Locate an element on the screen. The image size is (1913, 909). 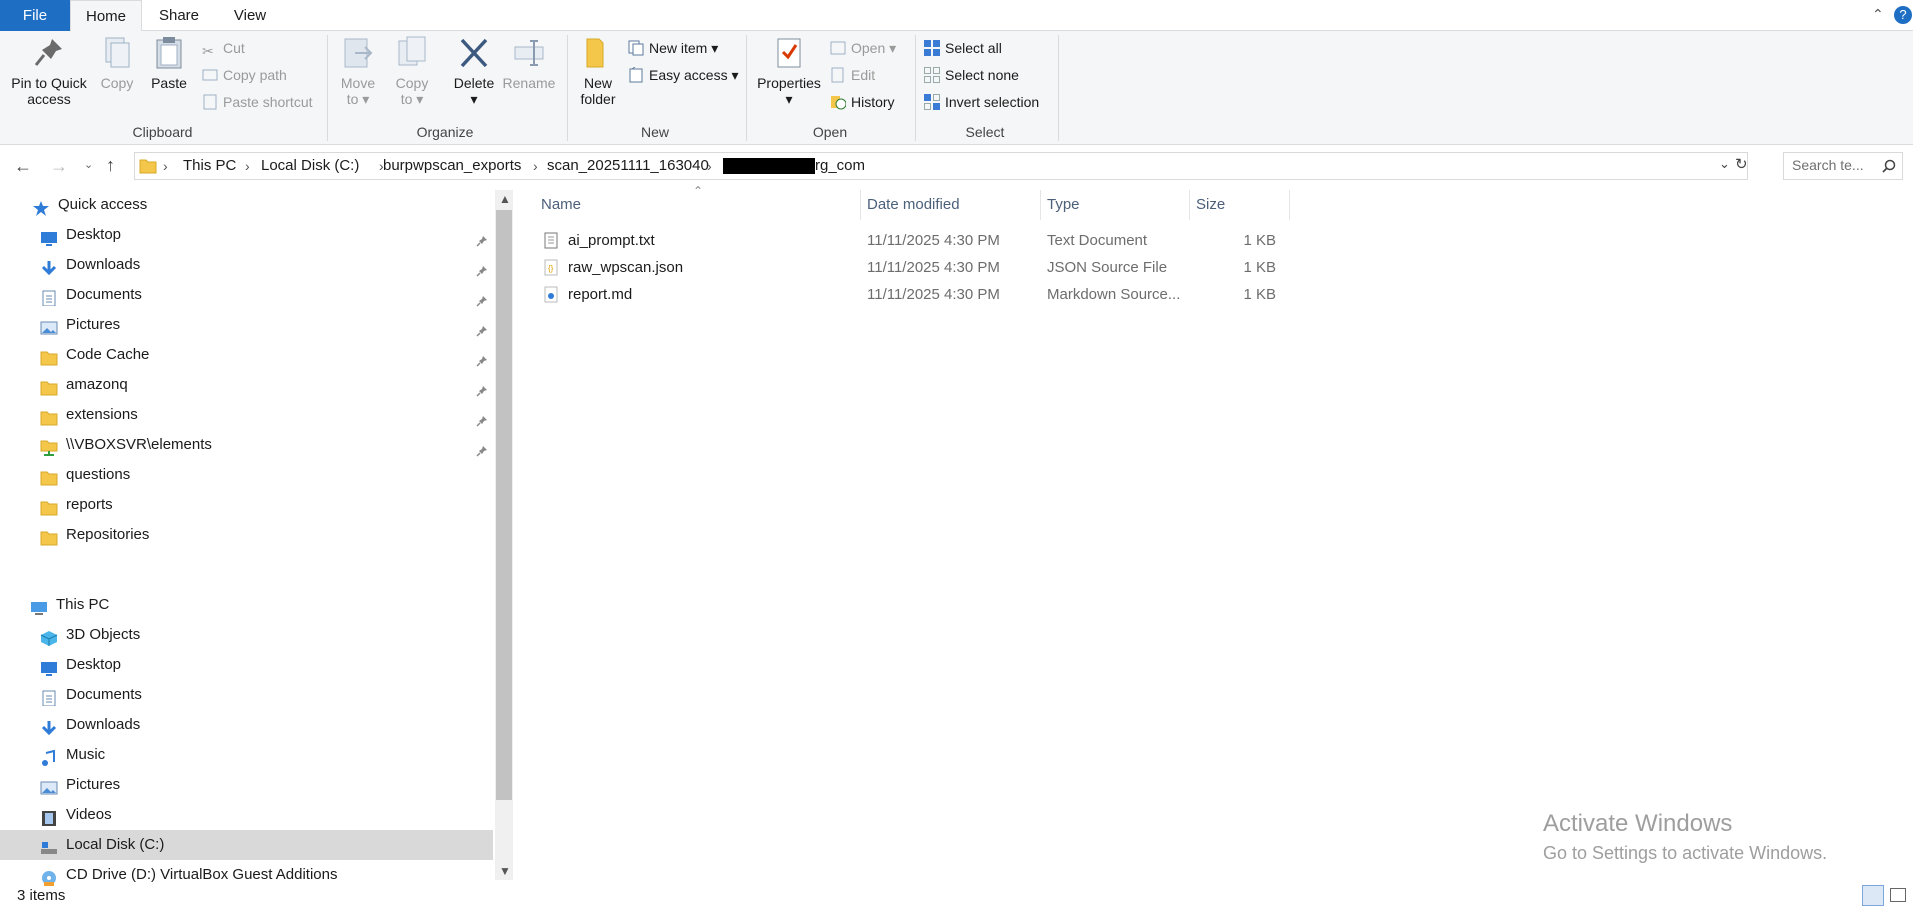
scroll-down-arrow-icon: ▼ is located at coordinates (505, 871).